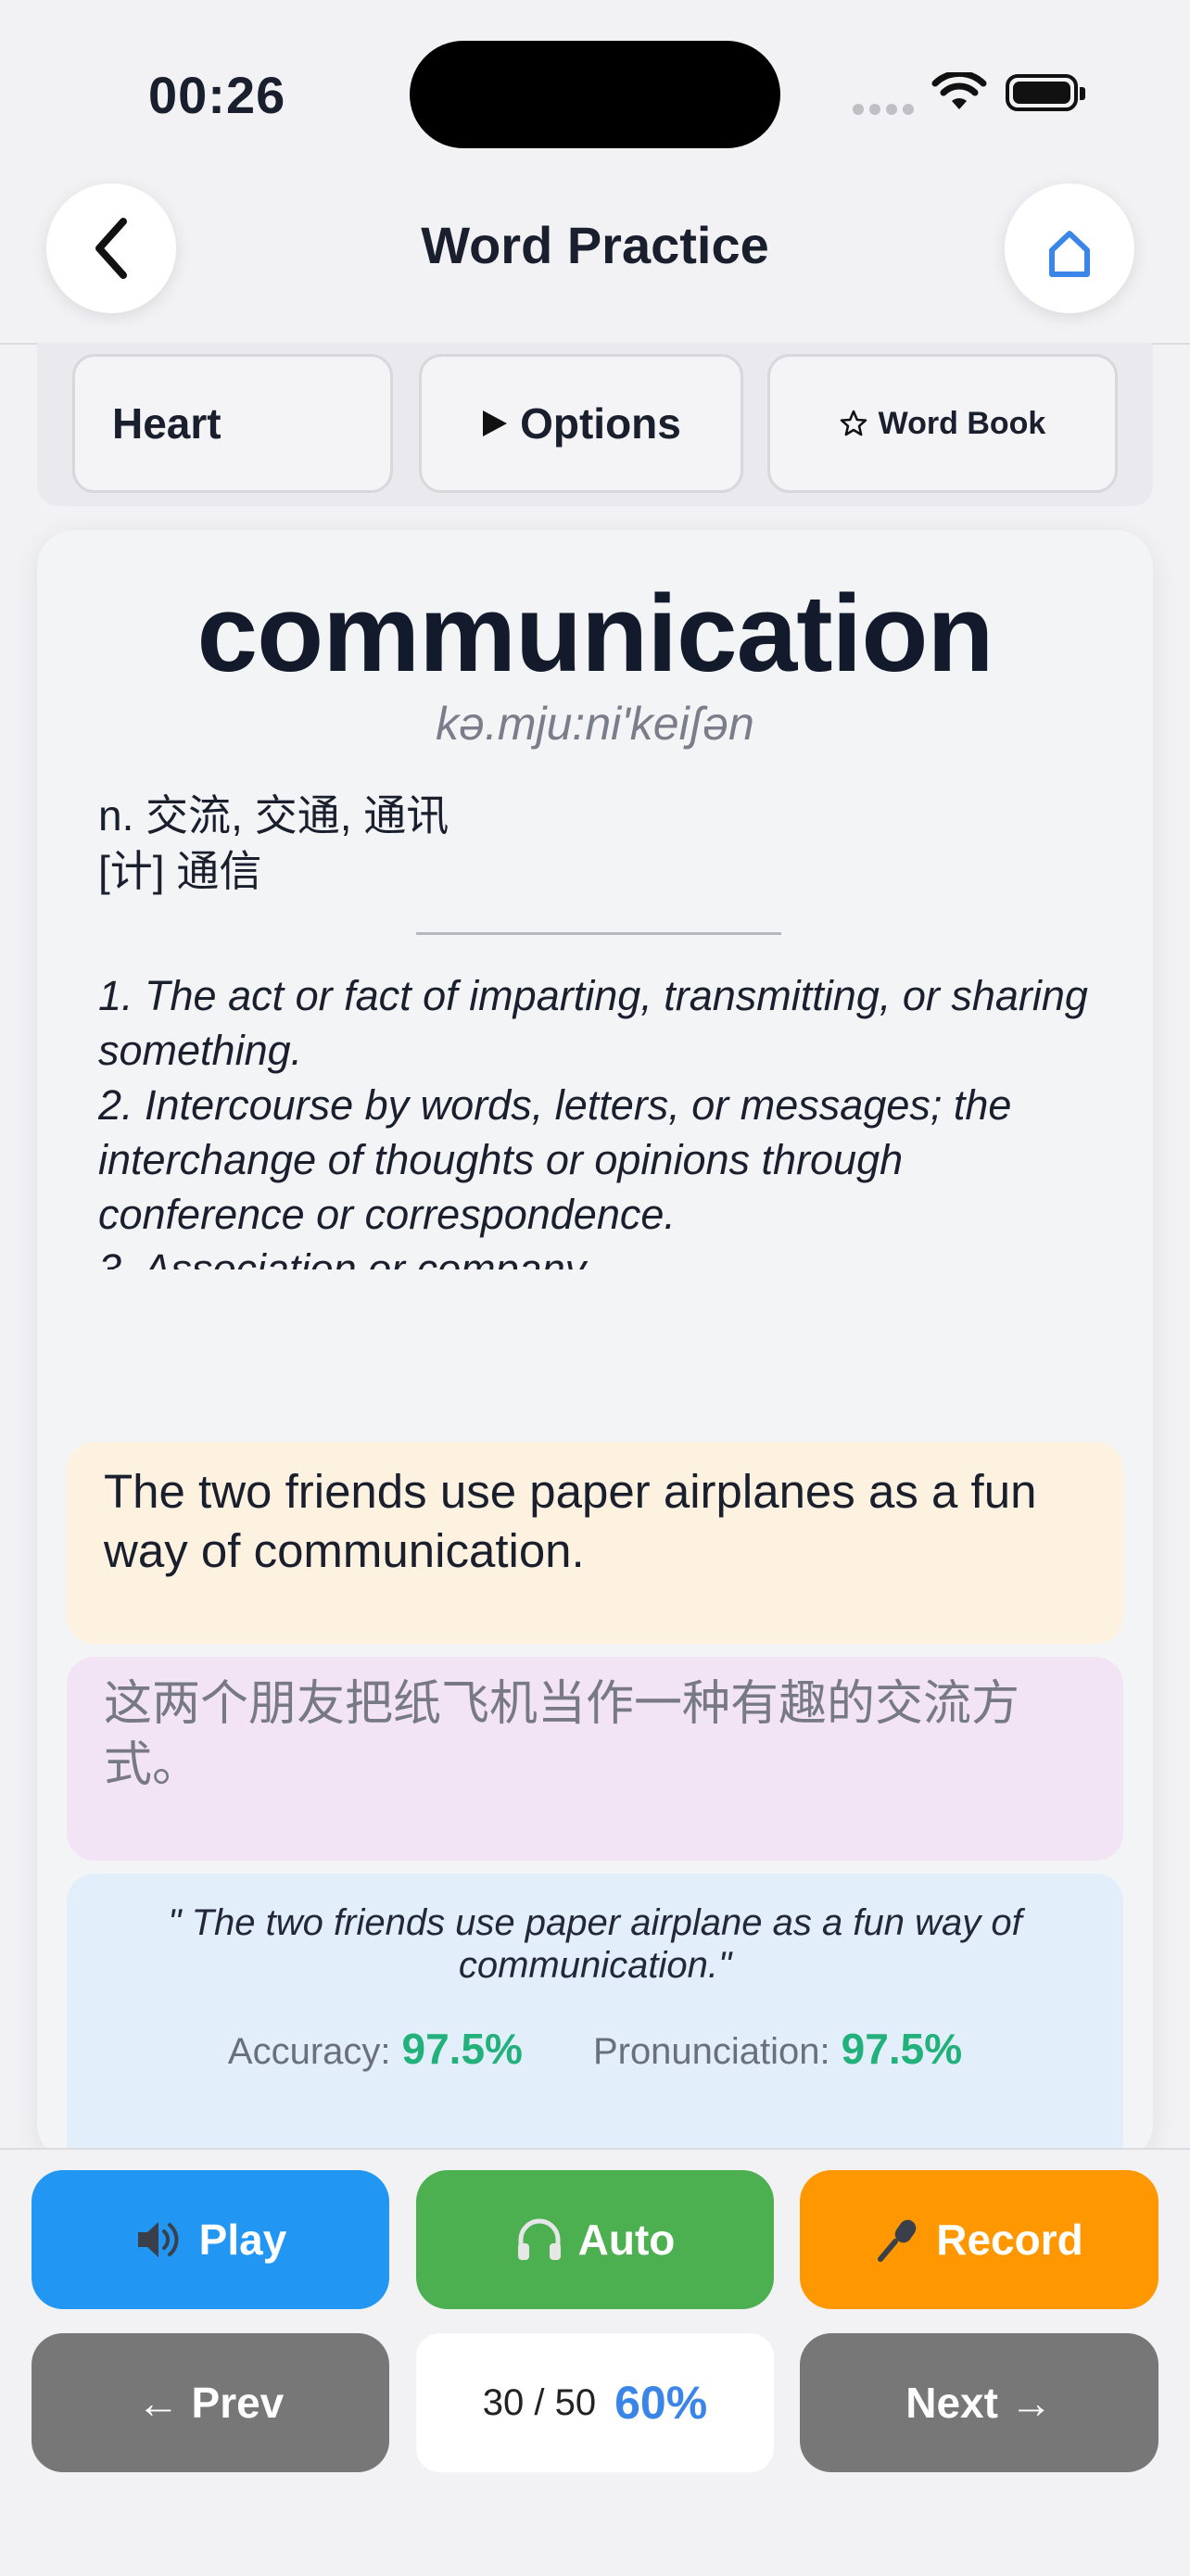 This screenshot has width=1190, height=2576. What do you see at coordinates (661, 2403) in the screenshot?
I see `progress-percent: 60%` at bounding box center [661, 2403].